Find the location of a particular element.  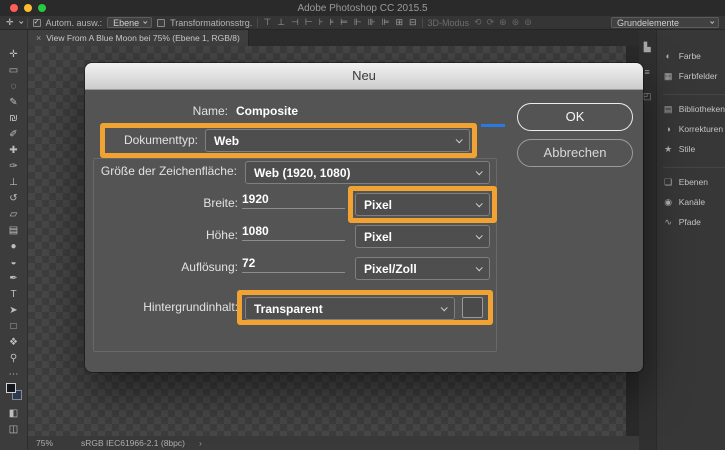

hand-tool: ❖ is located at coordinates (13, 340).